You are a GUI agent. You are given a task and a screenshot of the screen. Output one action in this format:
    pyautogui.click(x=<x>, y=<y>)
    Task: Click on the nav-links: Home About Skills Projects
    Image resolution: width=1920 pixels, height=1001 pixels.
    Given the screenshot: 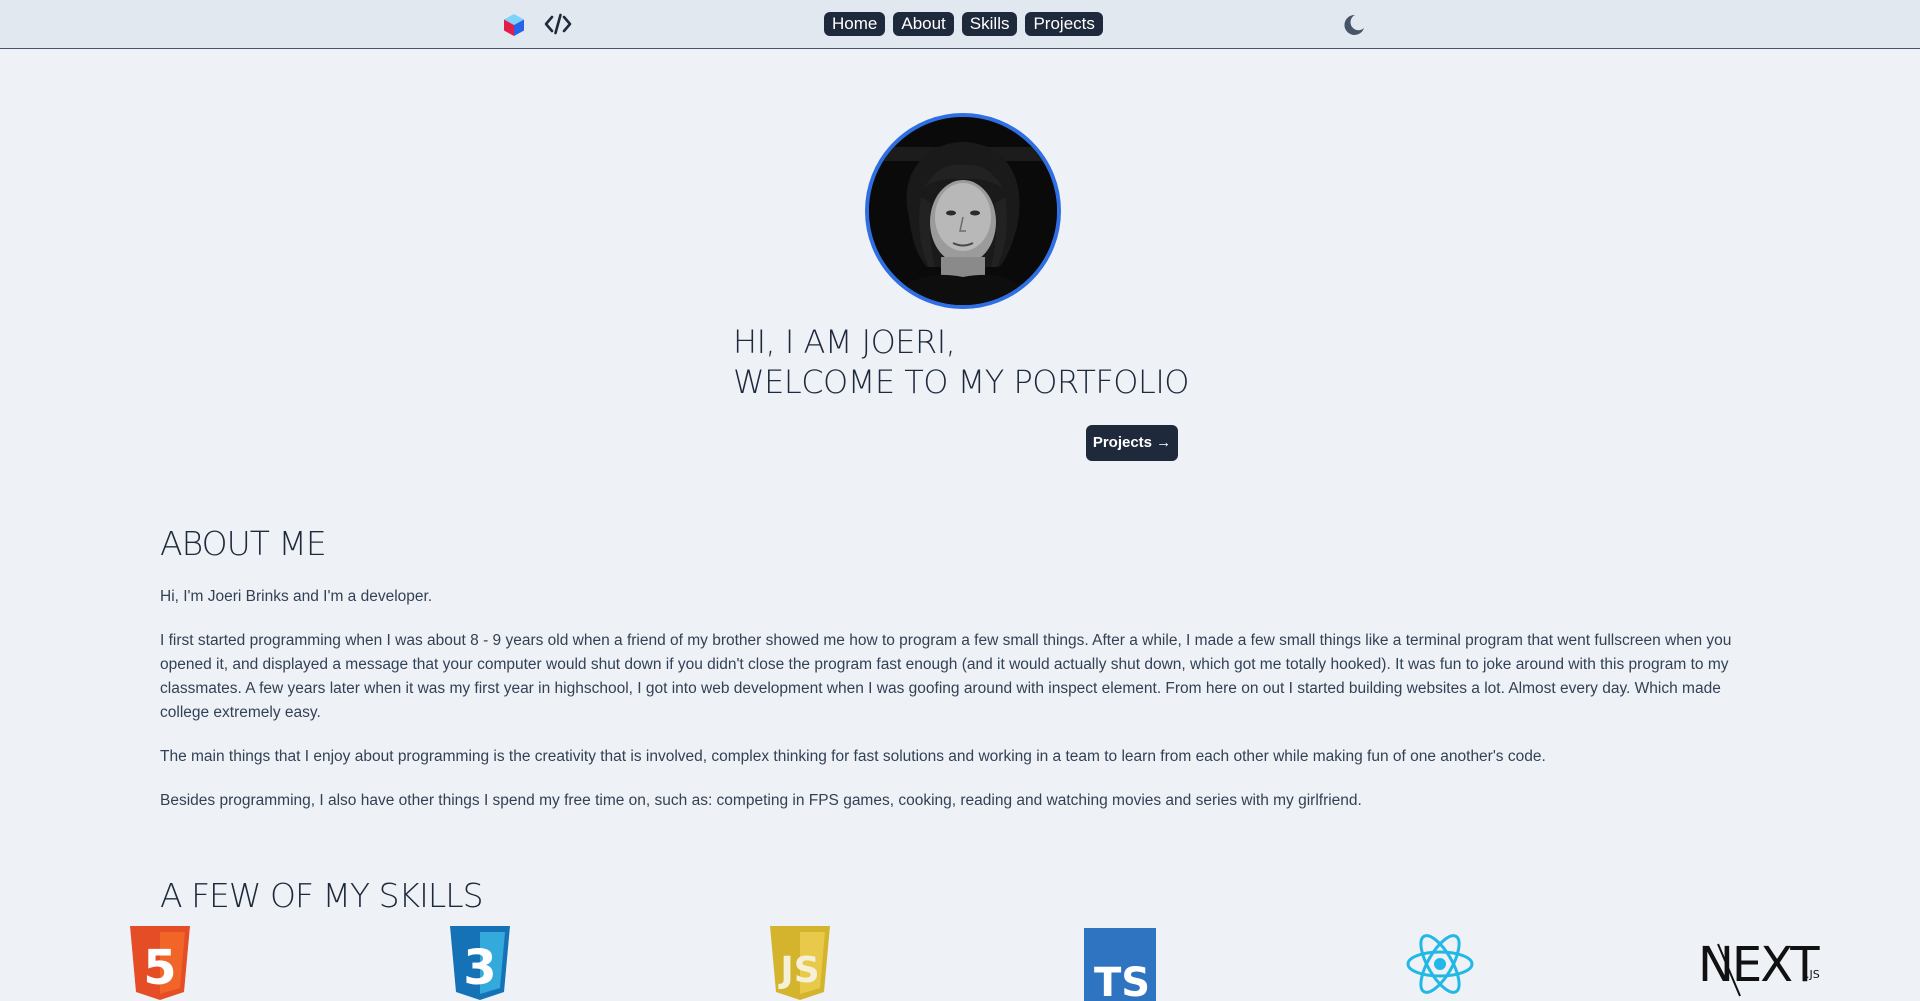 What is the action you would take?
    pyautogui.click(x=963, y=24)
    